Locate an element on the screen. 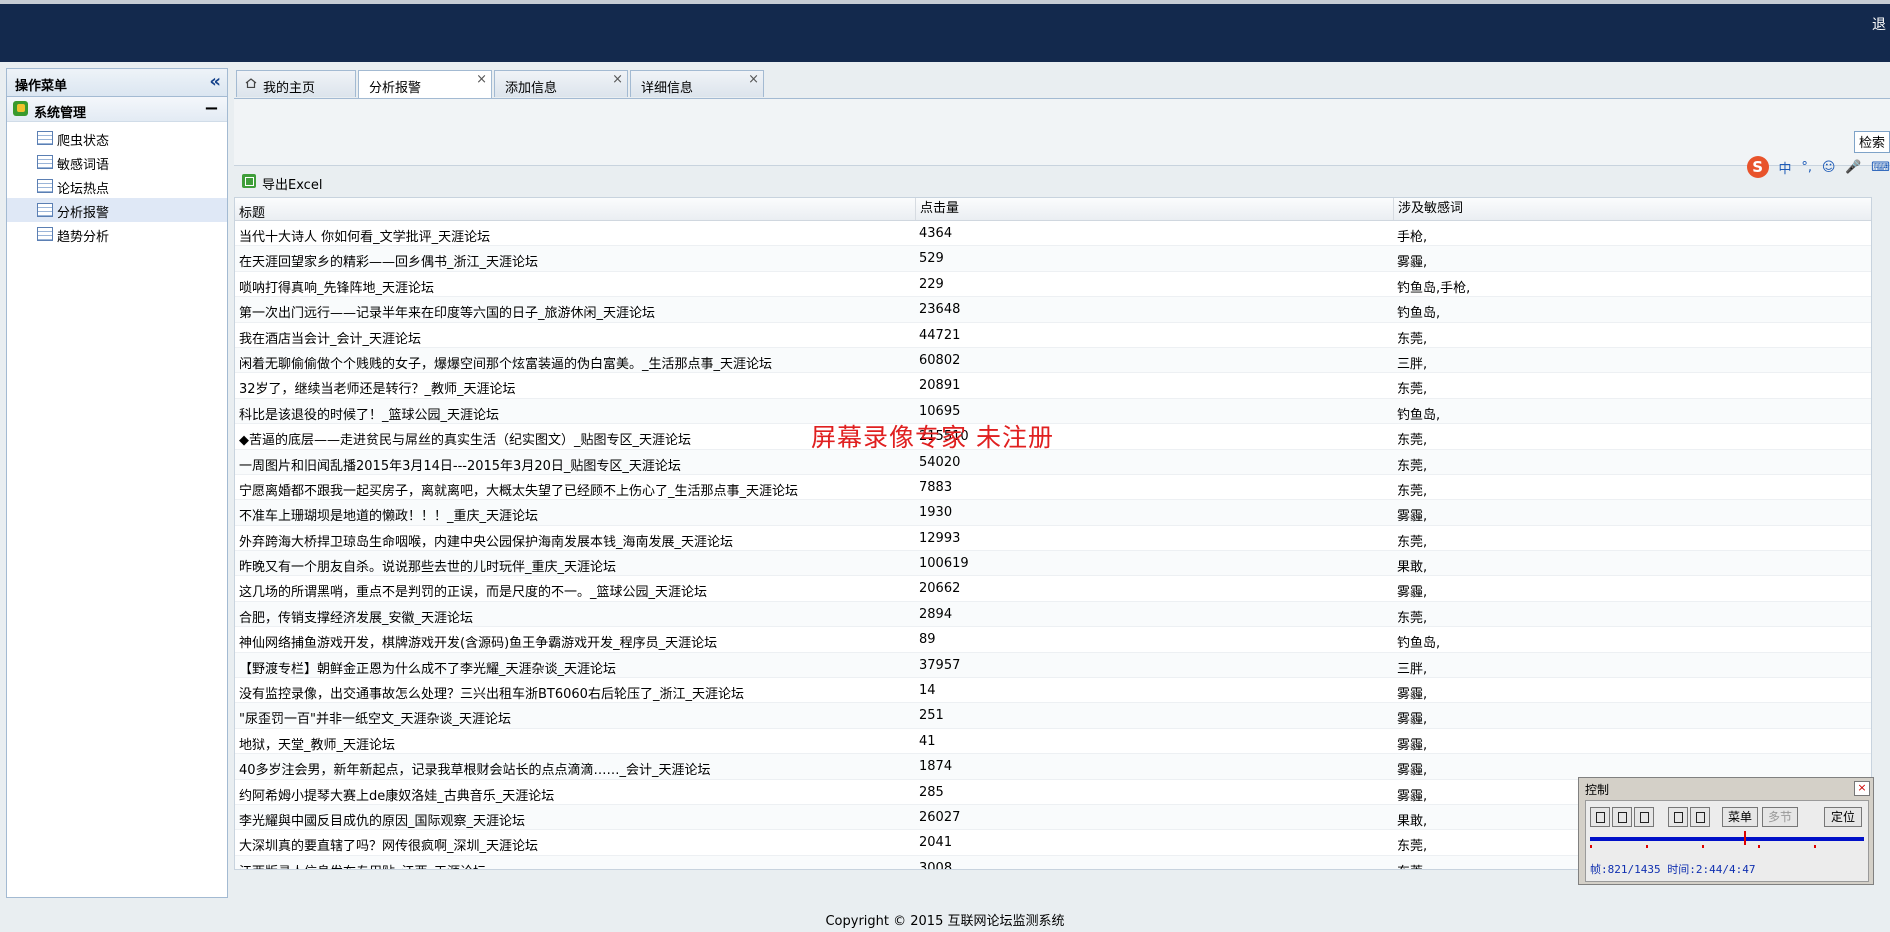 The width and height of the screenshot is (1890, 932). table-row: 合肥，传销支撑经济发展_安徽_天涯论坛 2894 东莞, is located at coordinates (1053, 614).